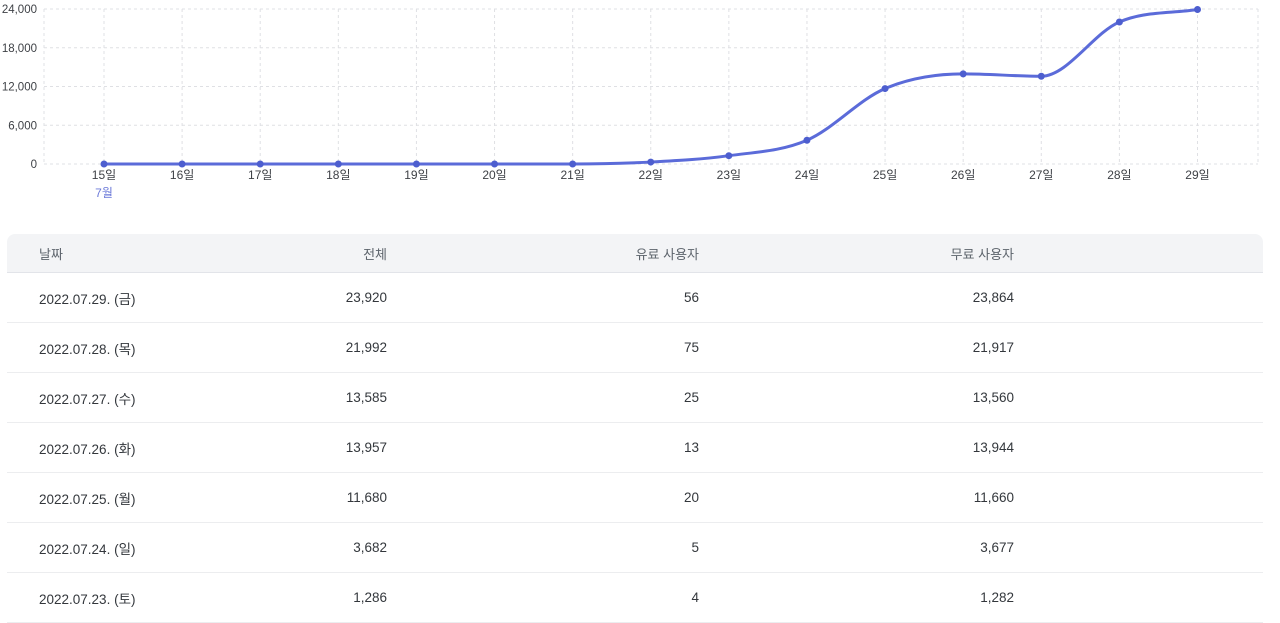 The image size is (1280, 623). What do you see at coordinates (691, 397) in the screenshot?
I see `paid-users-cell: 25` at bounding box center [691, 397].